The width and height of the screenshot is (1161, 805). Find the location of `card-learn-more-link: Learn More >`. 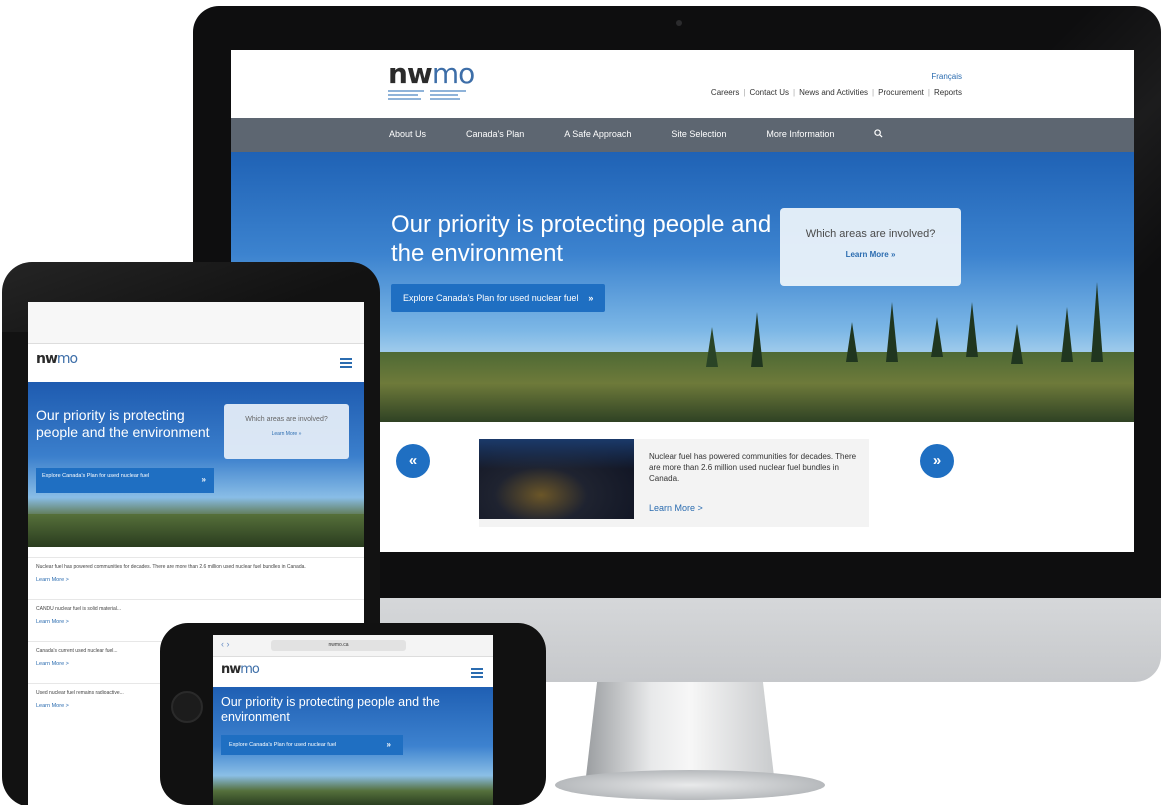

card-learn-more-link: Learn More > is located at coordinates (676, 508).